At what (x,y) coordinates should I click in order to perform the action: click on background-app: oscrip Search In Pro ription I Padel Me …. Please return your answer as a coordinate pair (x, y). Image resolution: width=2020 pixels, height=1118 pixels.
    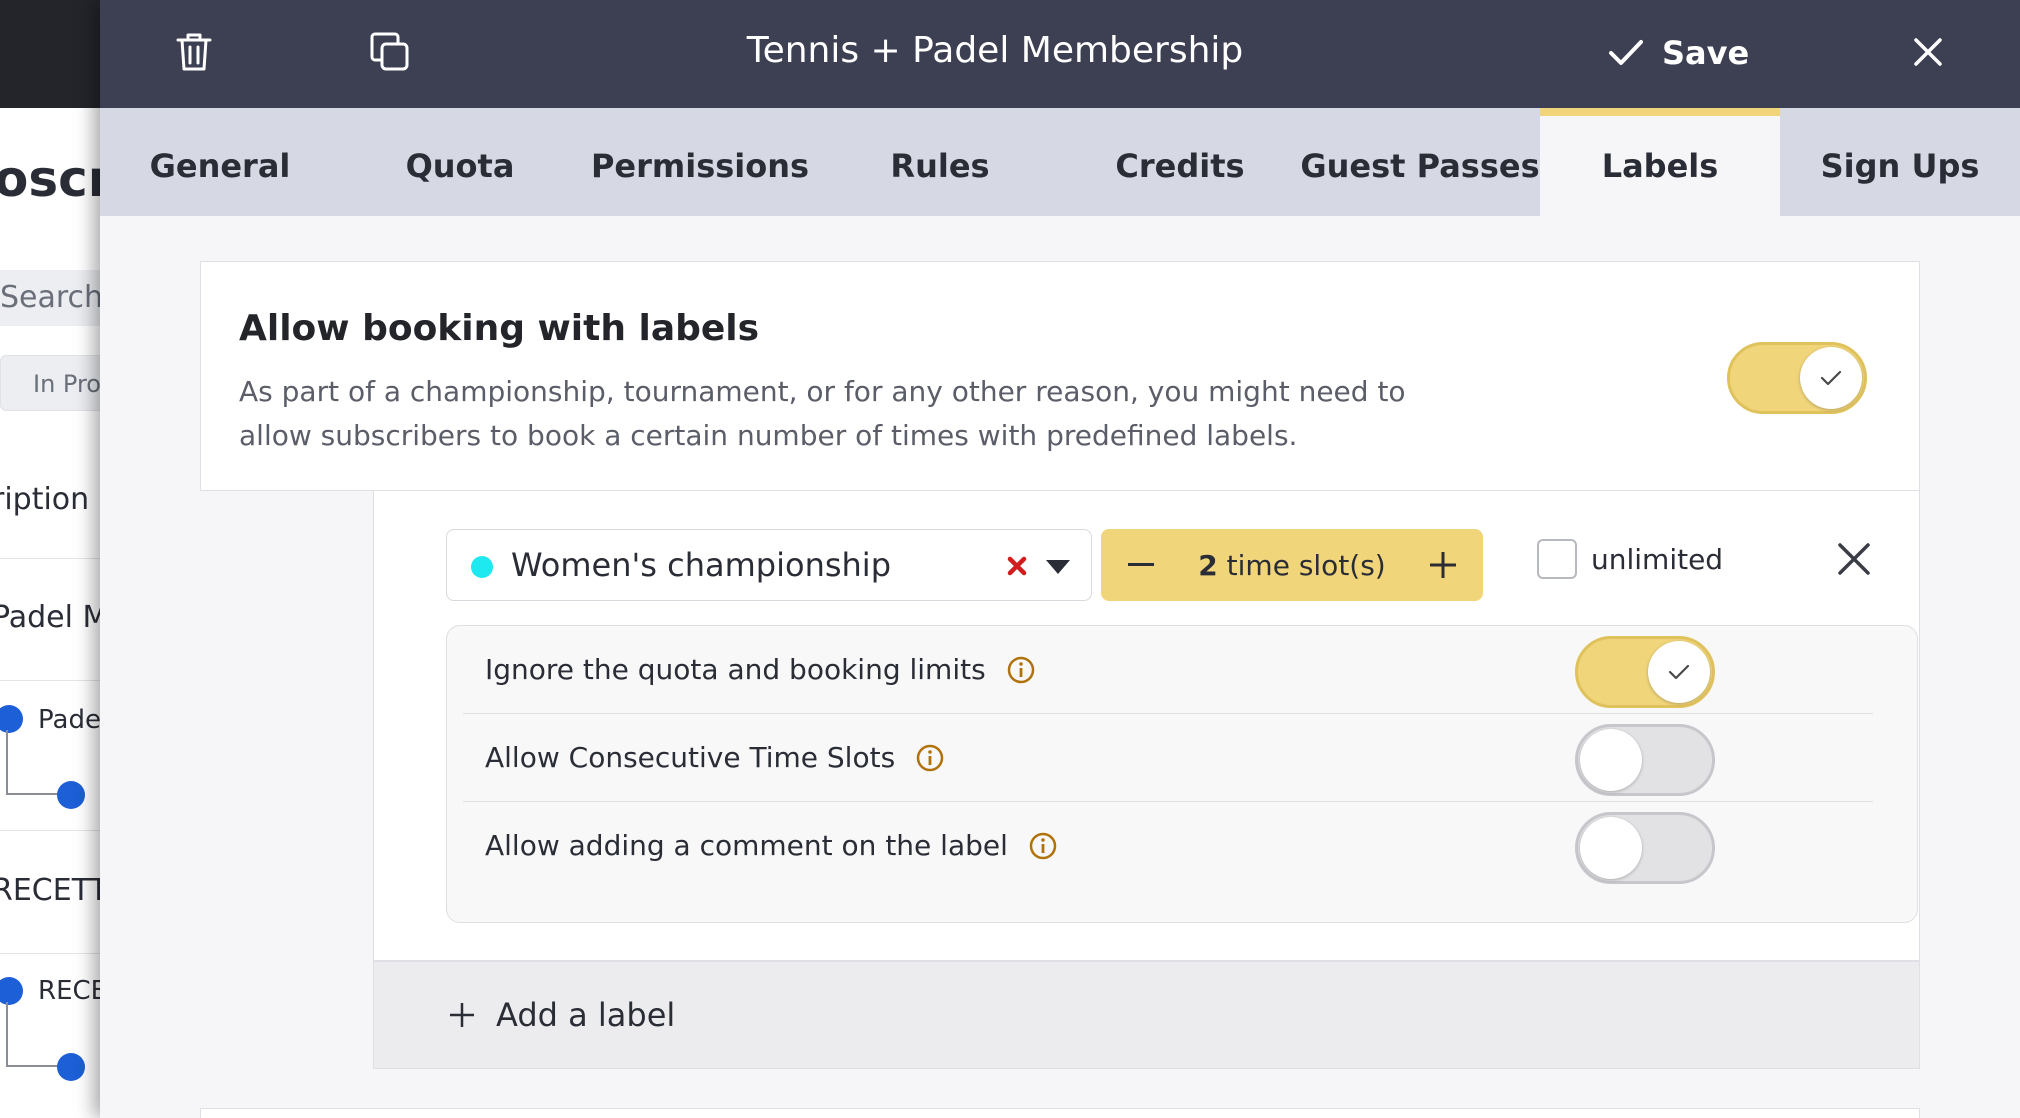
    Looking at the image, I should click on (50, 559).